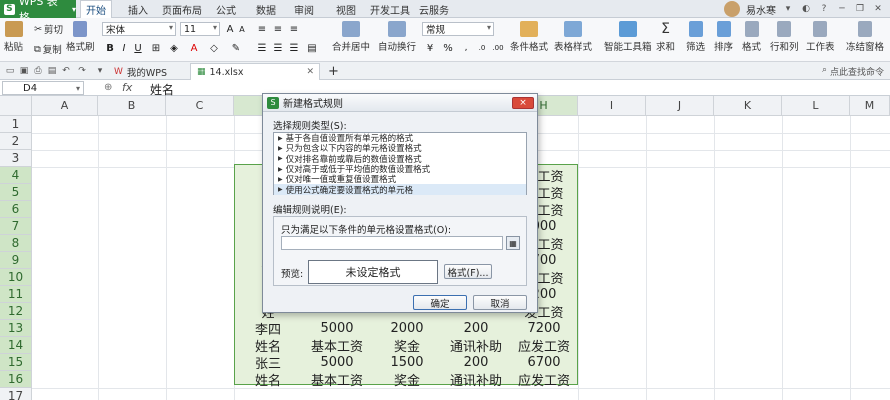  What do you see at coordinates (127, 87) in the screenshot?
I see `fx-button: fx` at bounding box center [127, 87].